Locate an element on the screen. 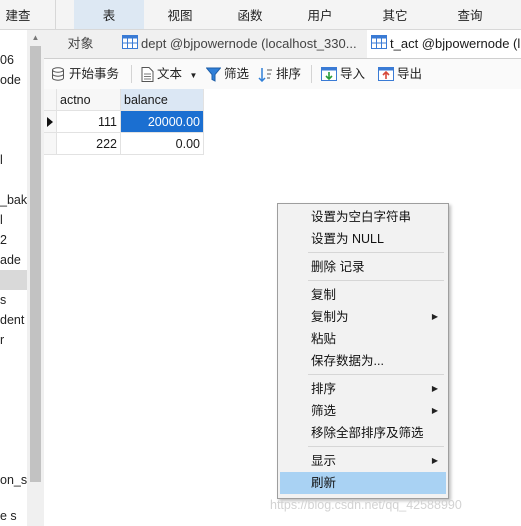 The width and height of the screenshot is (521, 526). menu-item-label: 复制为 is located at coordinates (330, 317).